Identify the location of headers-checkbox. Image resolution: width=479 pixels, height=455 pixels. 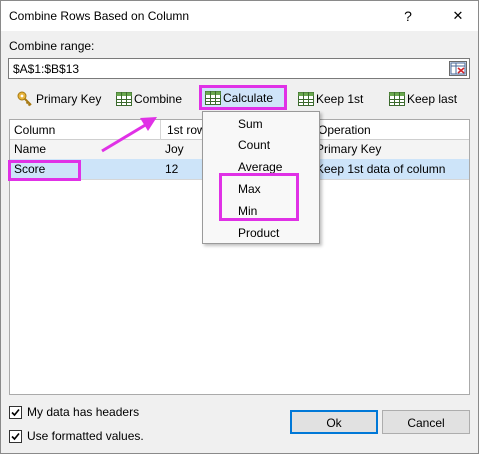
(15, 412).